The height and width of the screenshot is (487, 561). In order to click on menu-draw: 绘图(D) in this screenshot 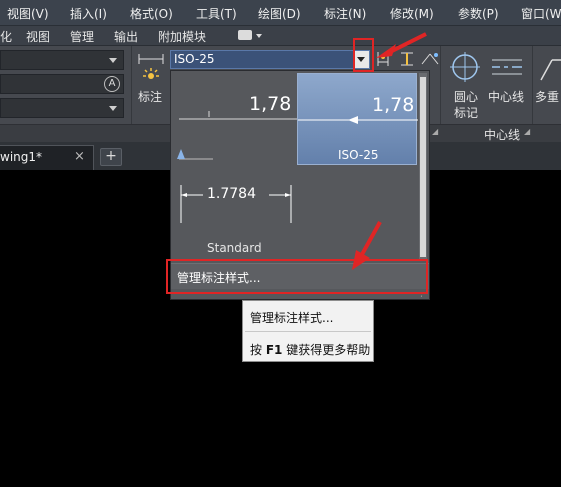, I will do `click(279, 13)`.